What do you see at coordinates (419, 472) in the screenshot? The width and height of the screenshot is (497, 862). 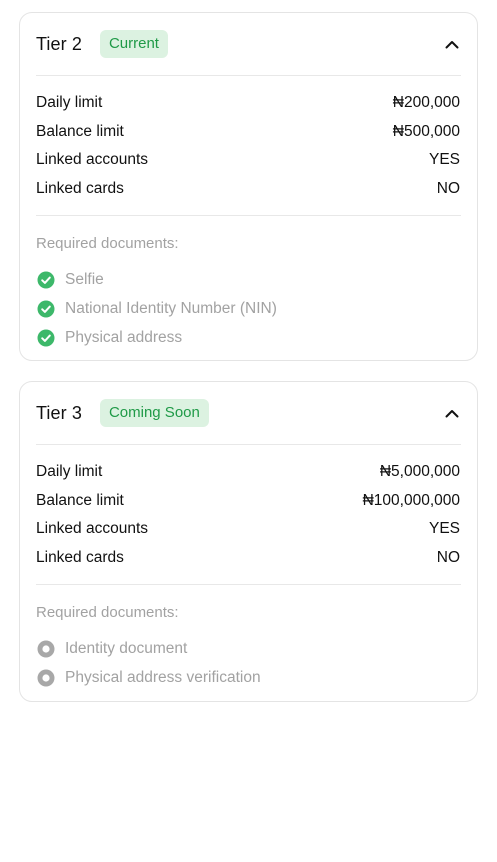 I see `limit-value: ₦5,000,000` at bounding box center [419, 472].